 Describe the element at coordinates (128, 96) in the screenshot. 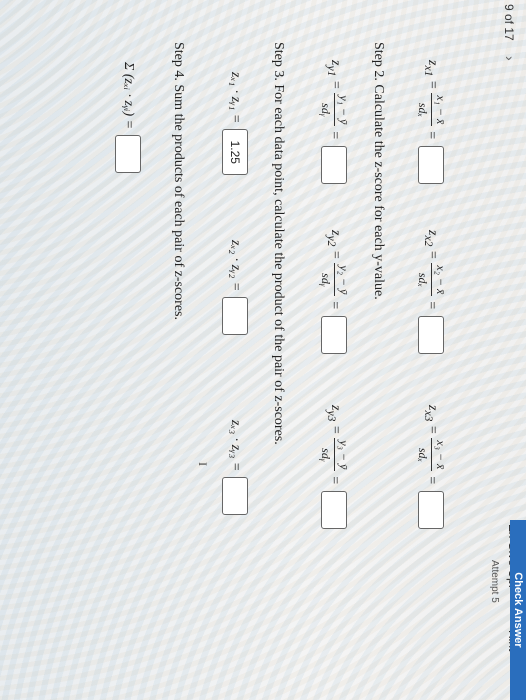

I see `sum-label: Σ (zₓᵢ · zᵧᵢ) =` at that location.